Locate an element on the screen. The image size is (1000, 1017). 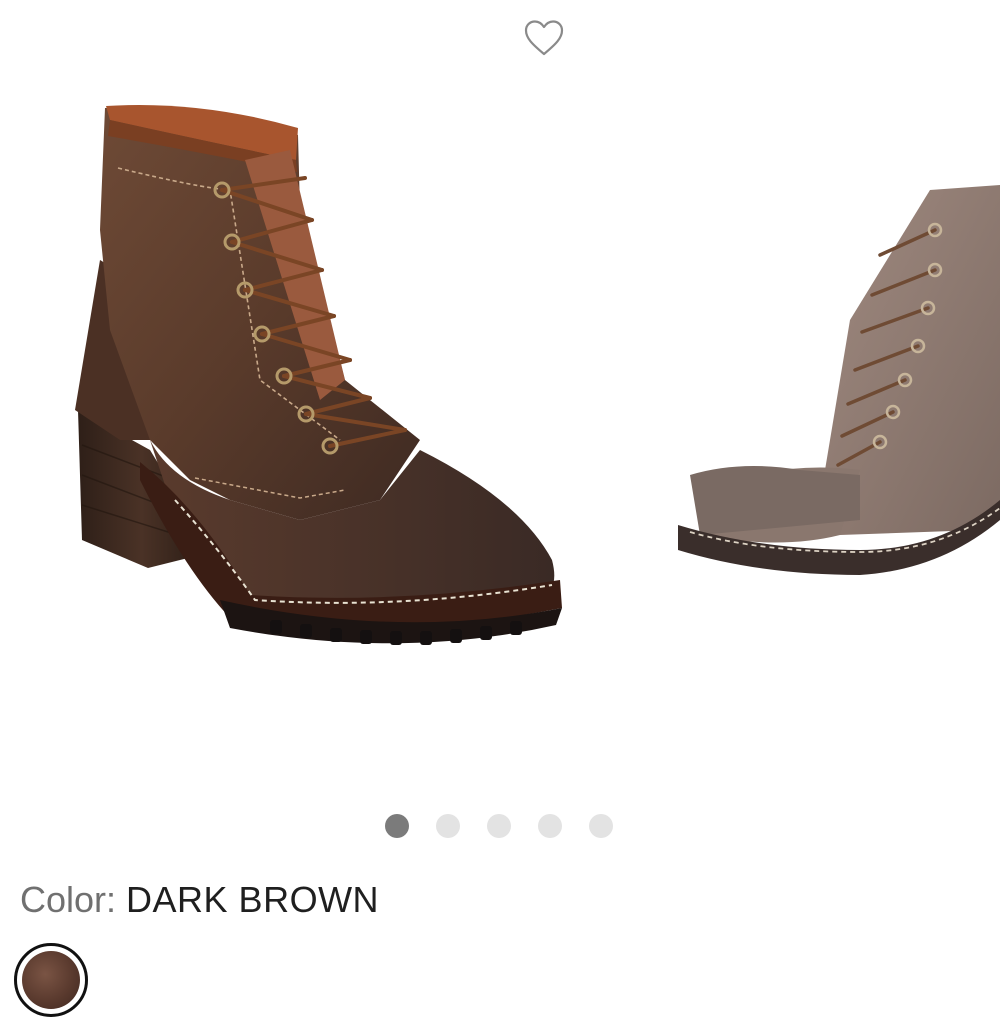
color-label: Color: is located at coordinates (73, 899).